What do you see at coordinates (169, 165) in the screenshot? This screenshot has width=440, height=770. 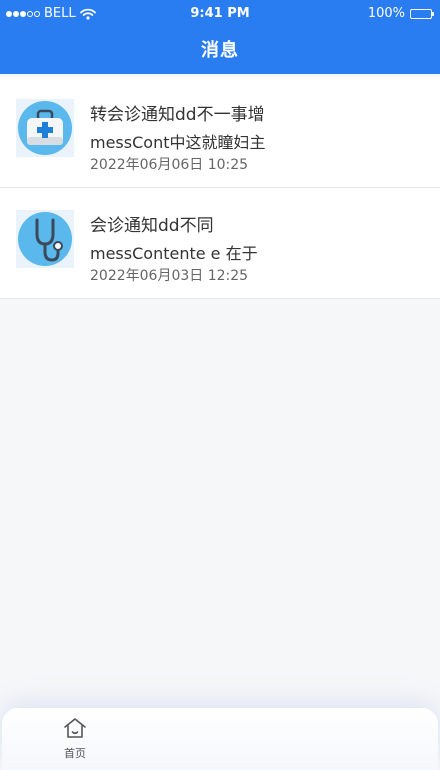 I see `message-time: 2022年06月06日 10:25` at bounding box center [169, 165].